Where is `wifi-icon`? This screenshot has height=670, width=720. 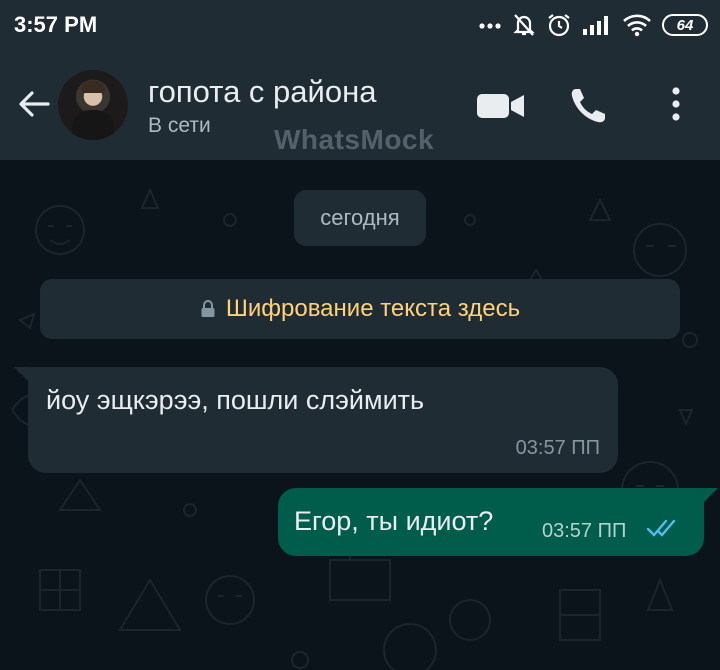
wifi-icon is located at coordinates (637, 25).